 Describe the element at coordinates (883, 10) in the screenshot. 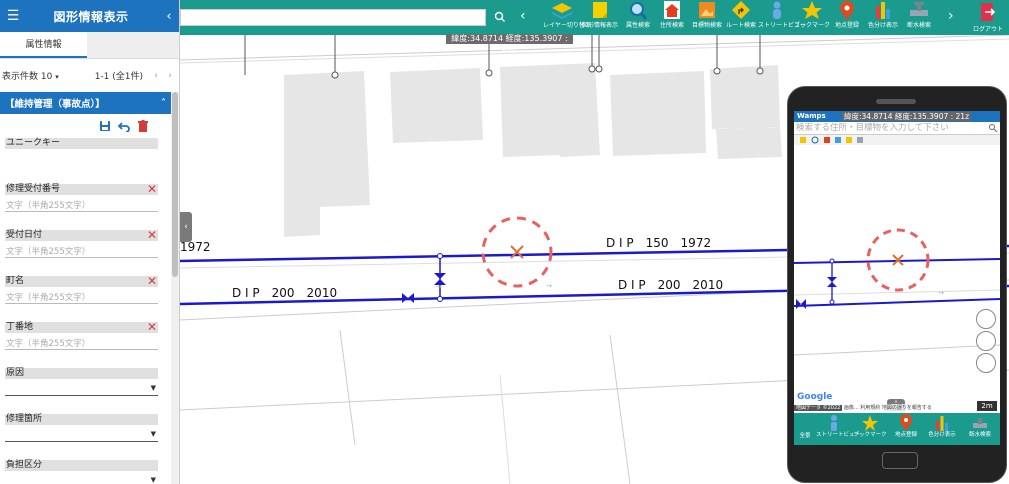

I see `color-bars-icon` at that location.